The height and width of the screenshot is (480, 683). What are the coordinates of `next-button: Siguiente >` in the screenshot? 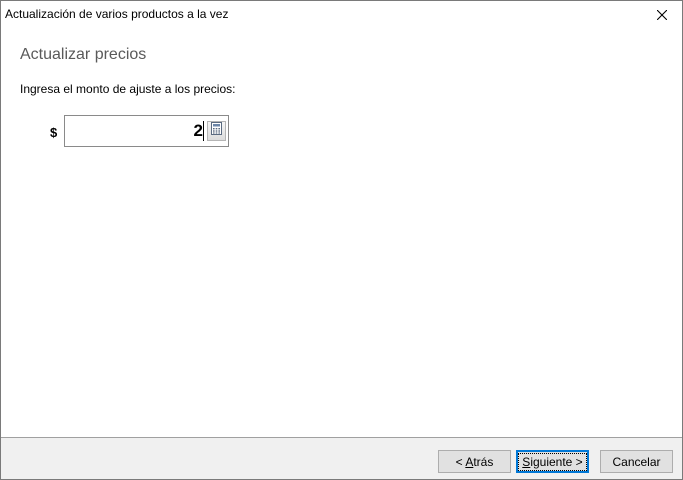 It's located at (552, 461).